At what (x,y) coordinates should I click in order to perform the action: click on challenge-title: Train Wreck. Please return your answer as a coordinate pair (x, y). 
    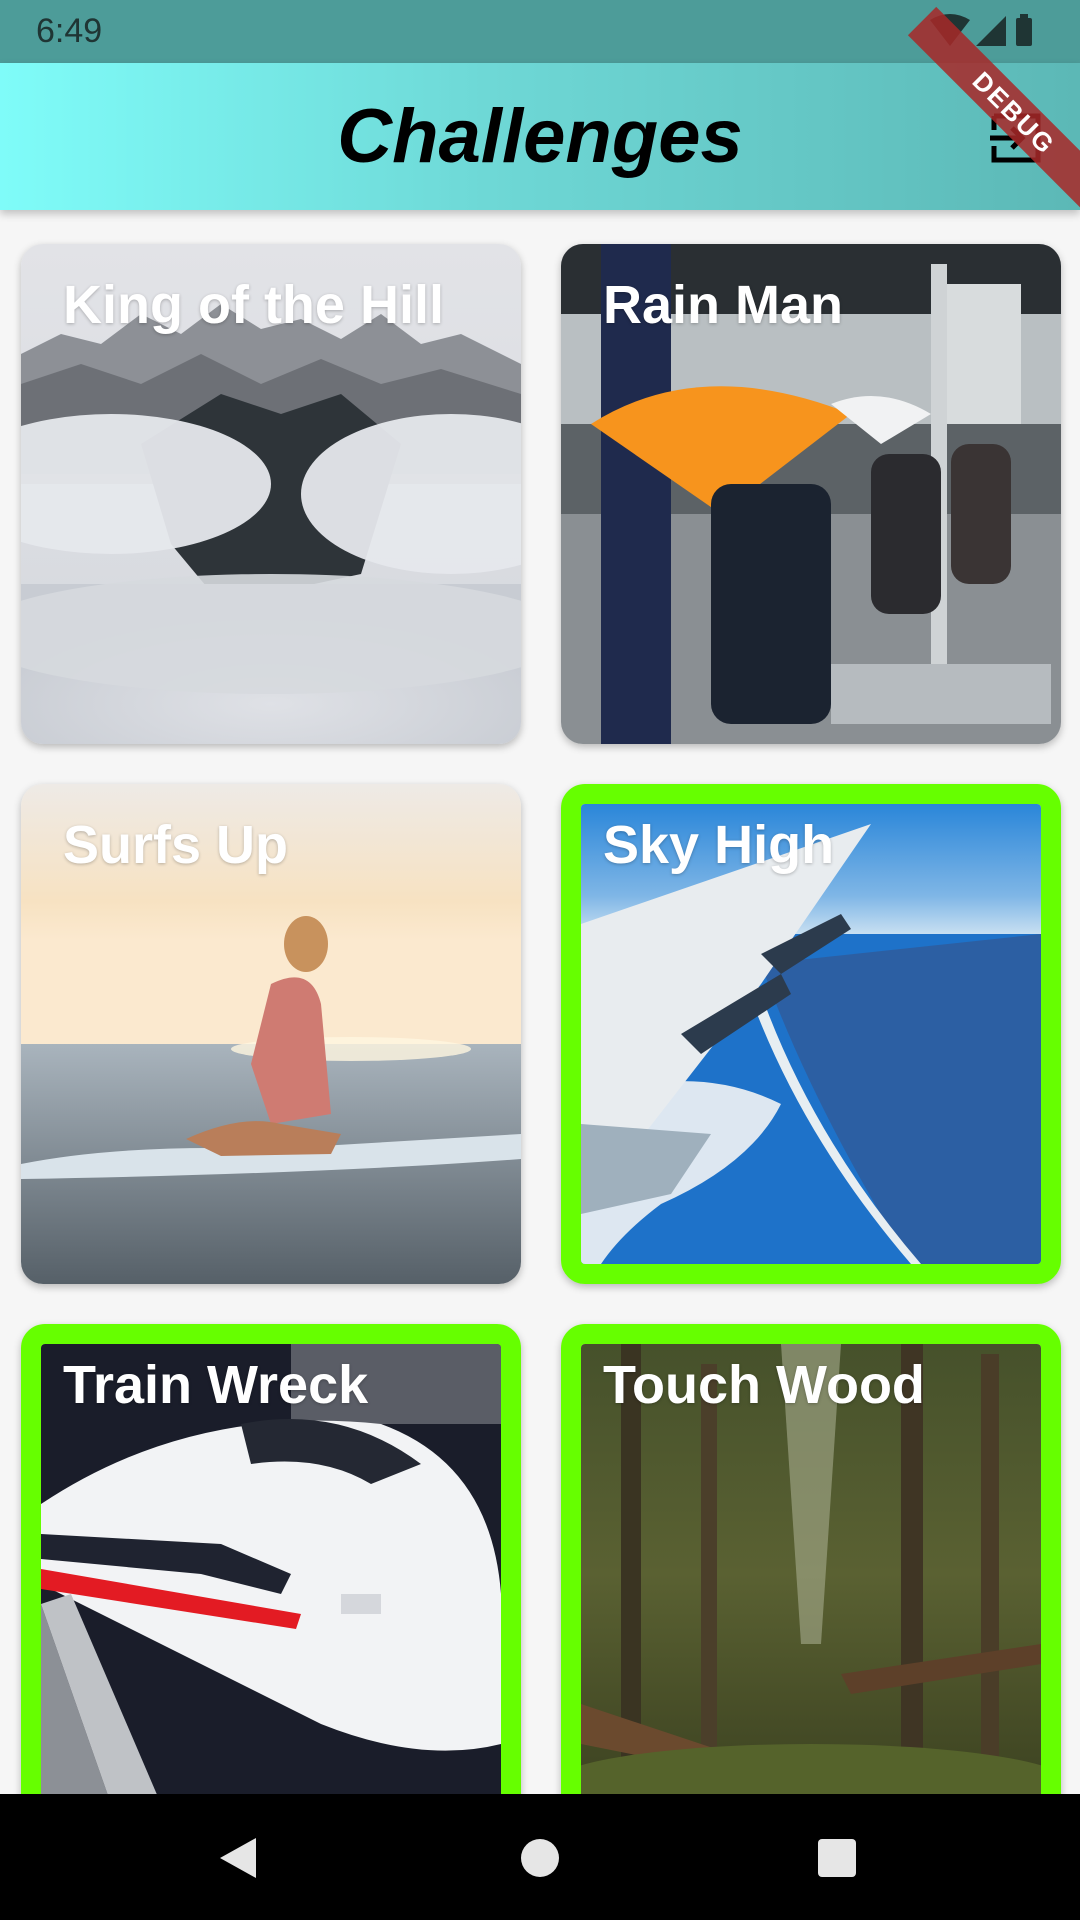
    Looking at the image, I should click on (216, 1385).